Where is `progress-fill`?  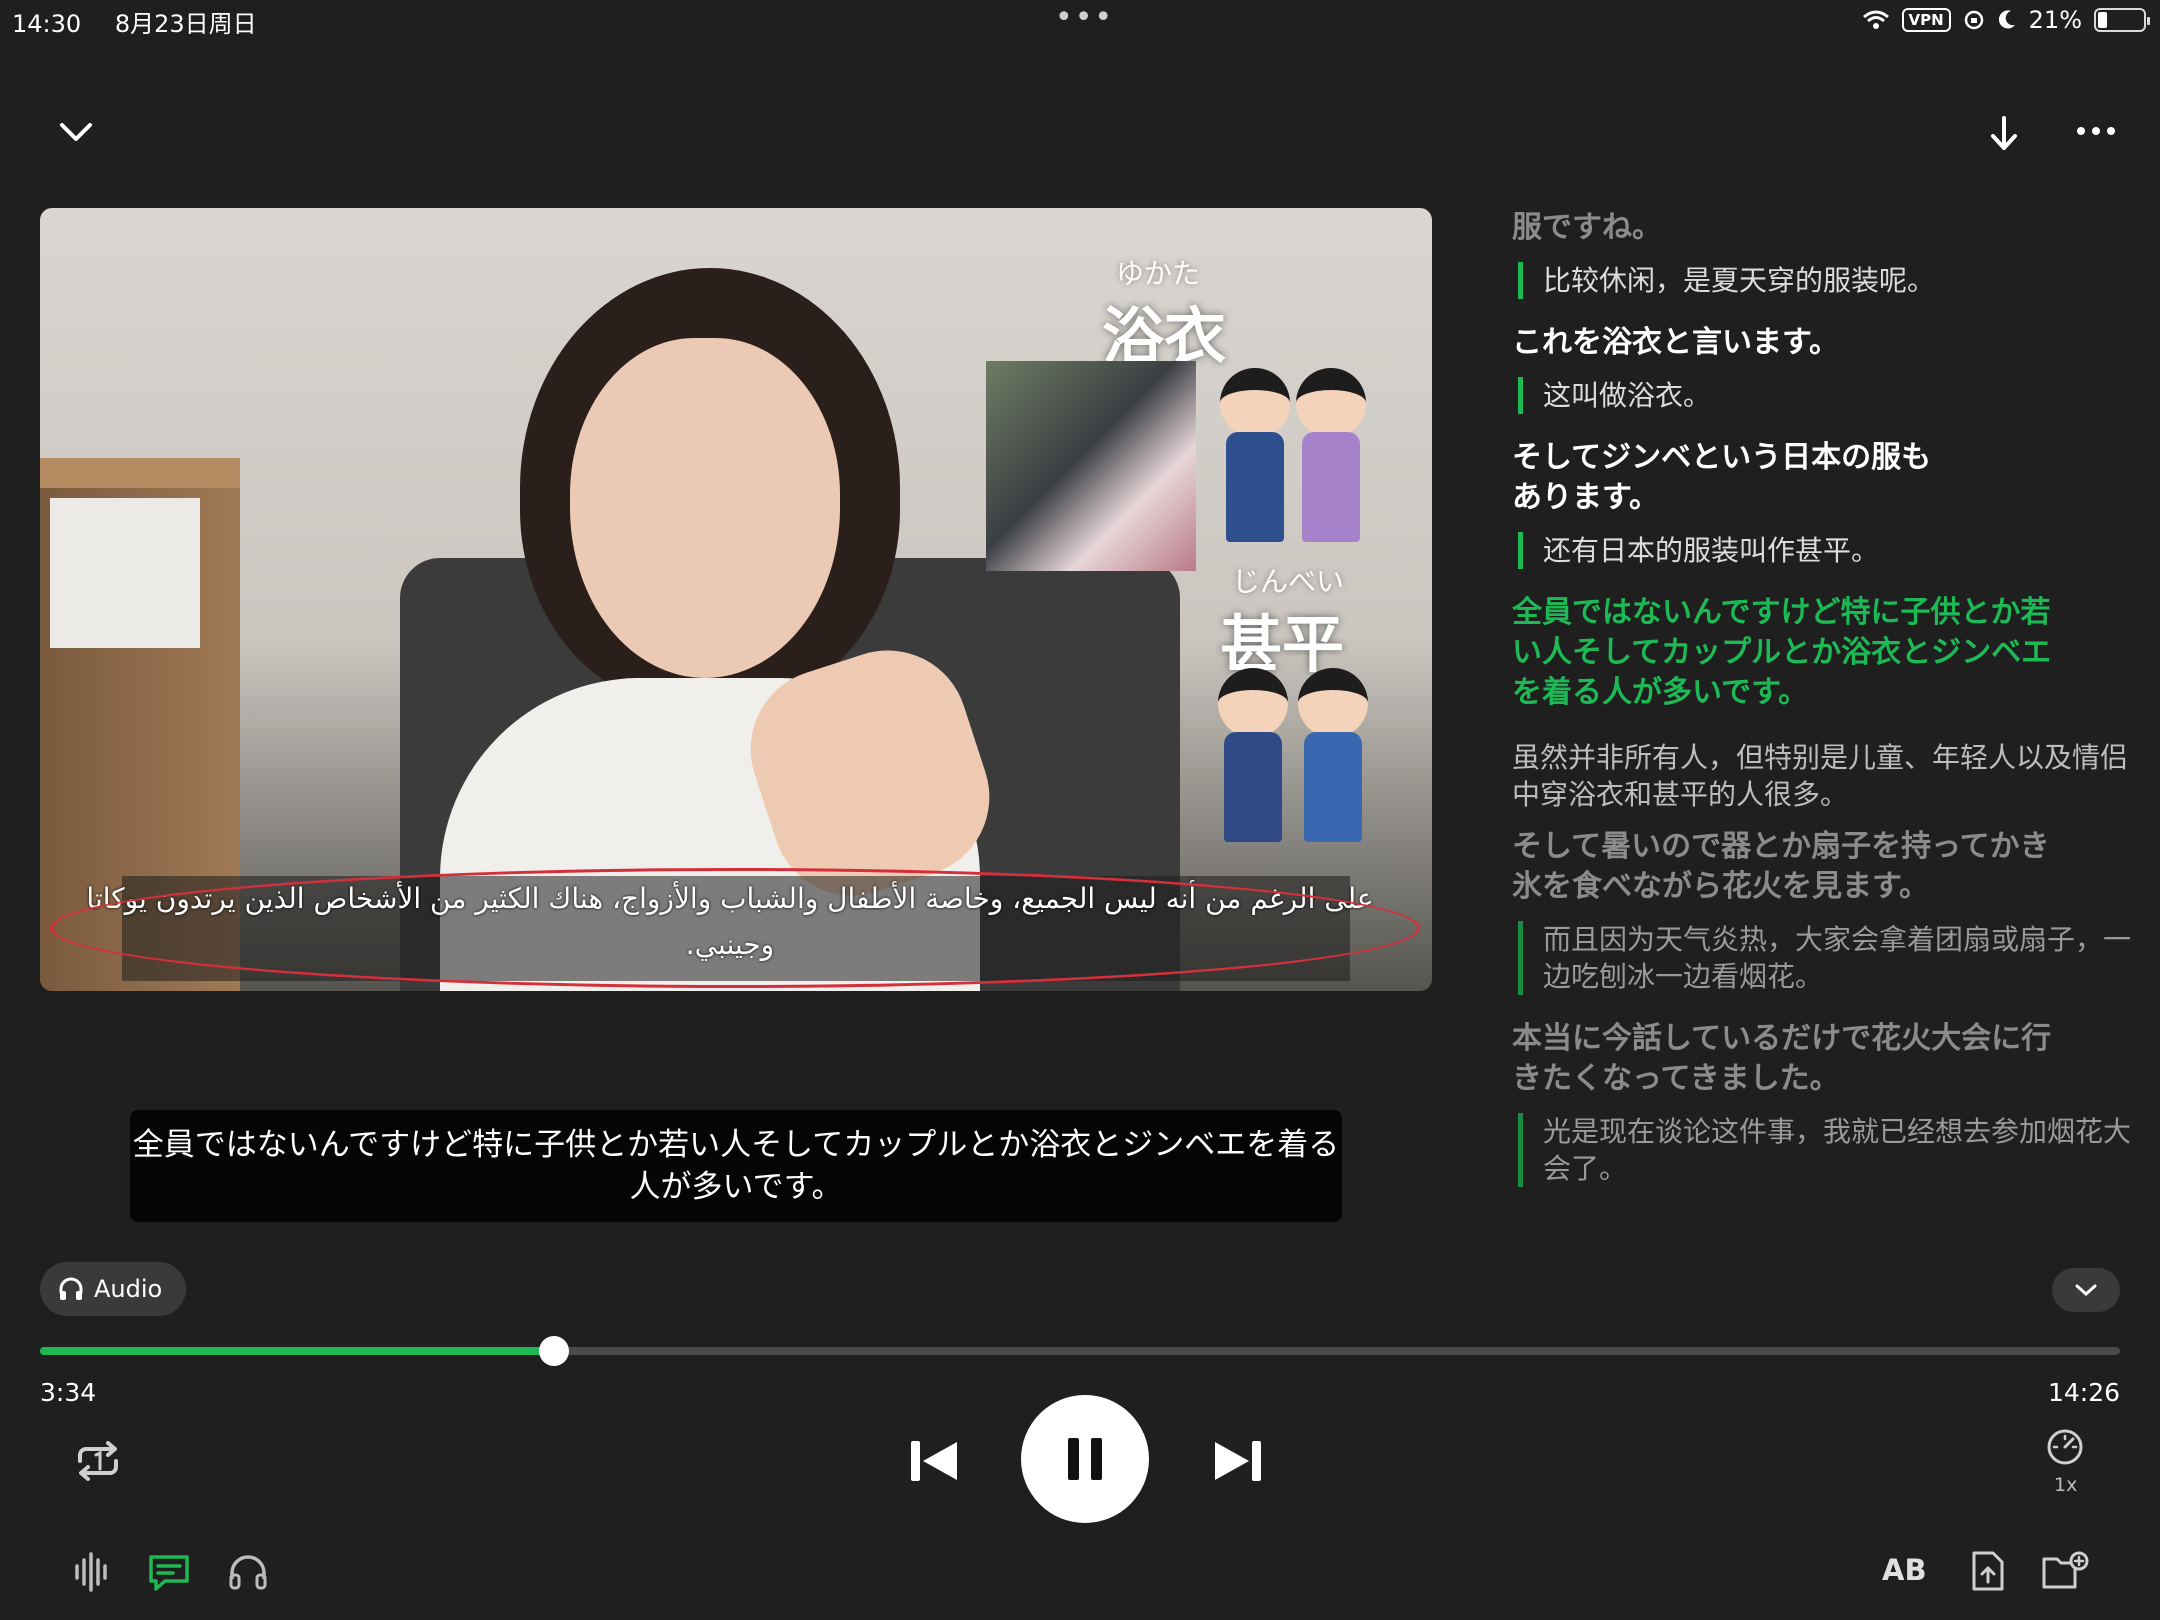
progress-fill is located at coordinates (297, 1351).